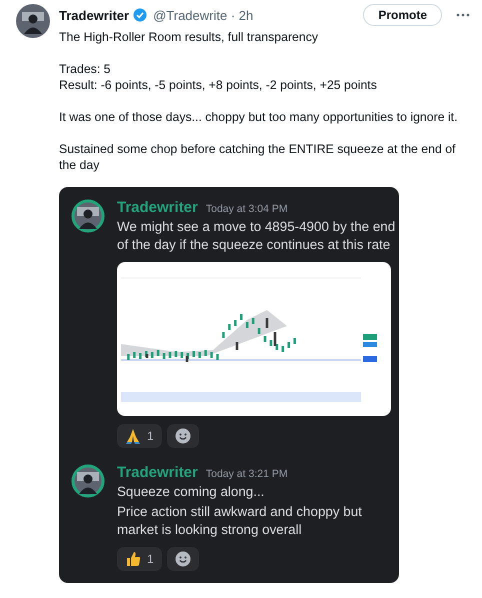  Describe the element at coordinates (133, 559) in the screenshot. I see `thumbs-up-icon` at that location.